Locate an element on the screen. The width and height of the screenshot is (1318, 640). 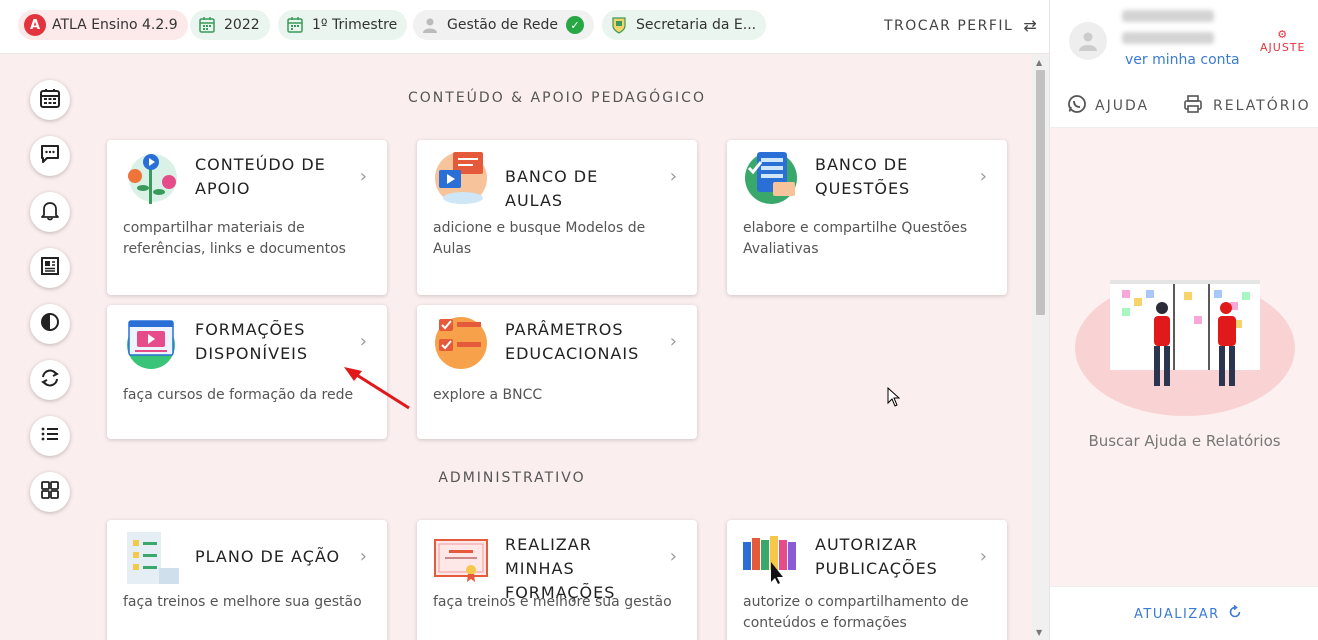
section-title-administrativo: ADMINISTRATIVO is located at coordinates (512, 478).